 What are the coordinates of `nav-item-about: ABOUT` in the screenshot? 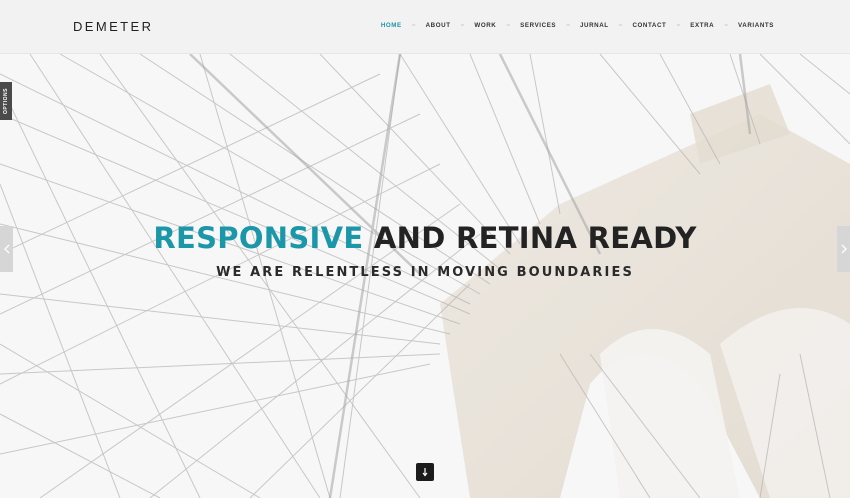 It's located at (438, 25).